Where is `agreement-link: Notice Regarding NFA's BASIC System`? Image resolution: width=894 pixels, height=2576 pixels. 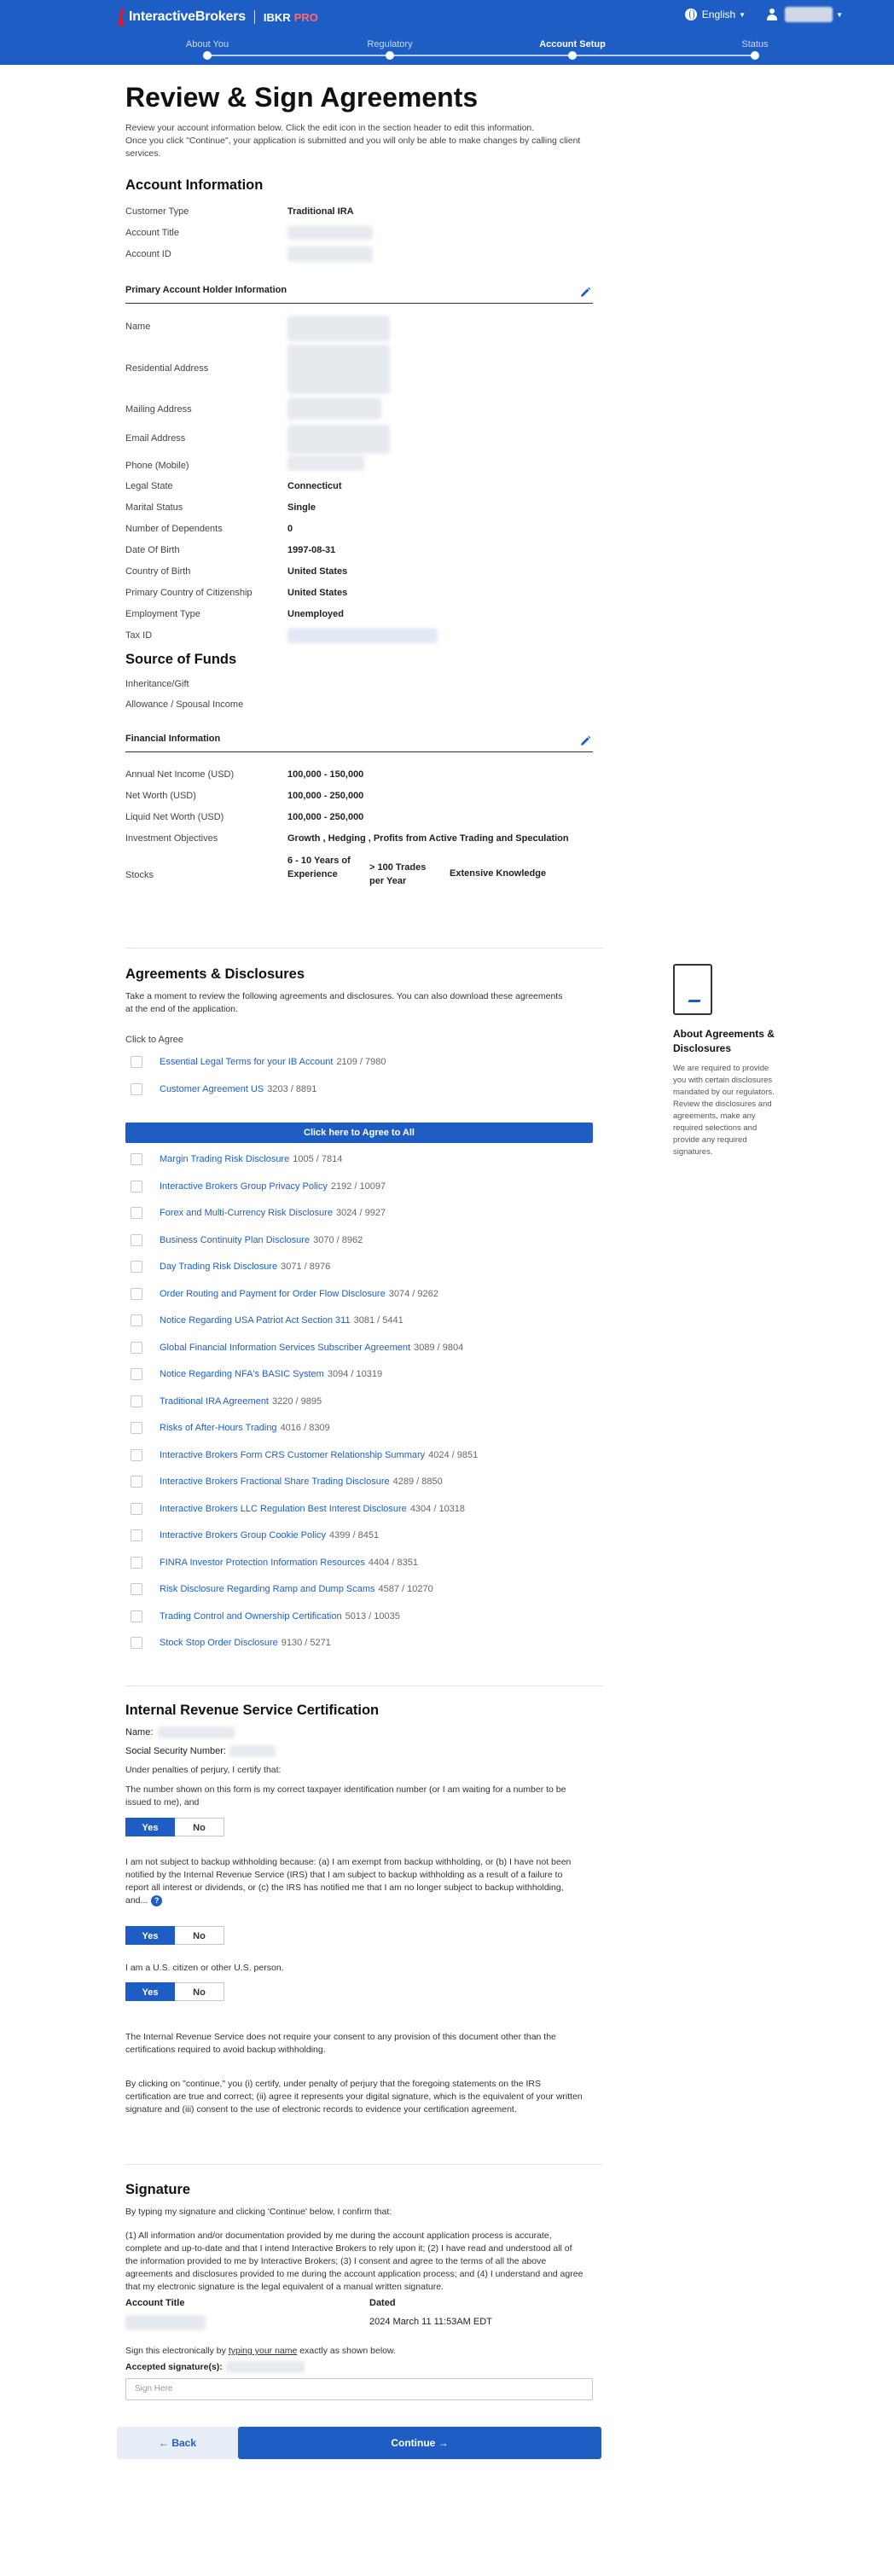 agreement-link: Notice Regarding NFA's BASIC System is located at coordinates (242, 1374).